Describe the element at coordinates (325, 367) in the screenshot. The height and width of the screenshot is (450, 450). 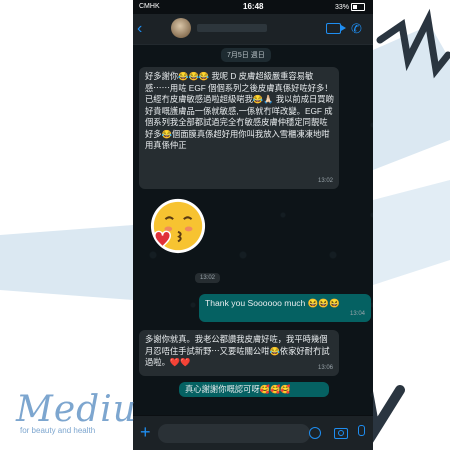
I see `message-time: 13:06` at that location.